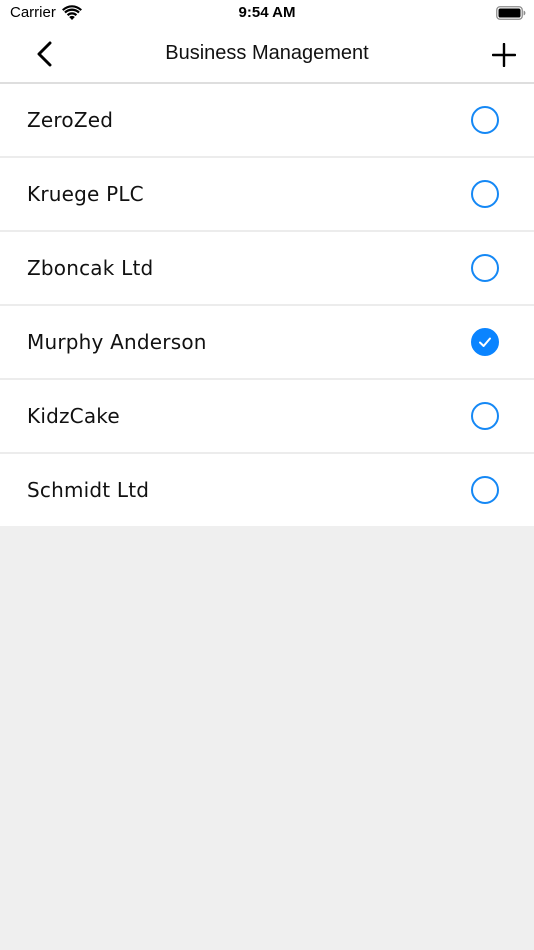  What do you see at coordinates (85, 194) in the screenshot?
I see `business-name: Kruege PLC` at bounding box center [85, 194].